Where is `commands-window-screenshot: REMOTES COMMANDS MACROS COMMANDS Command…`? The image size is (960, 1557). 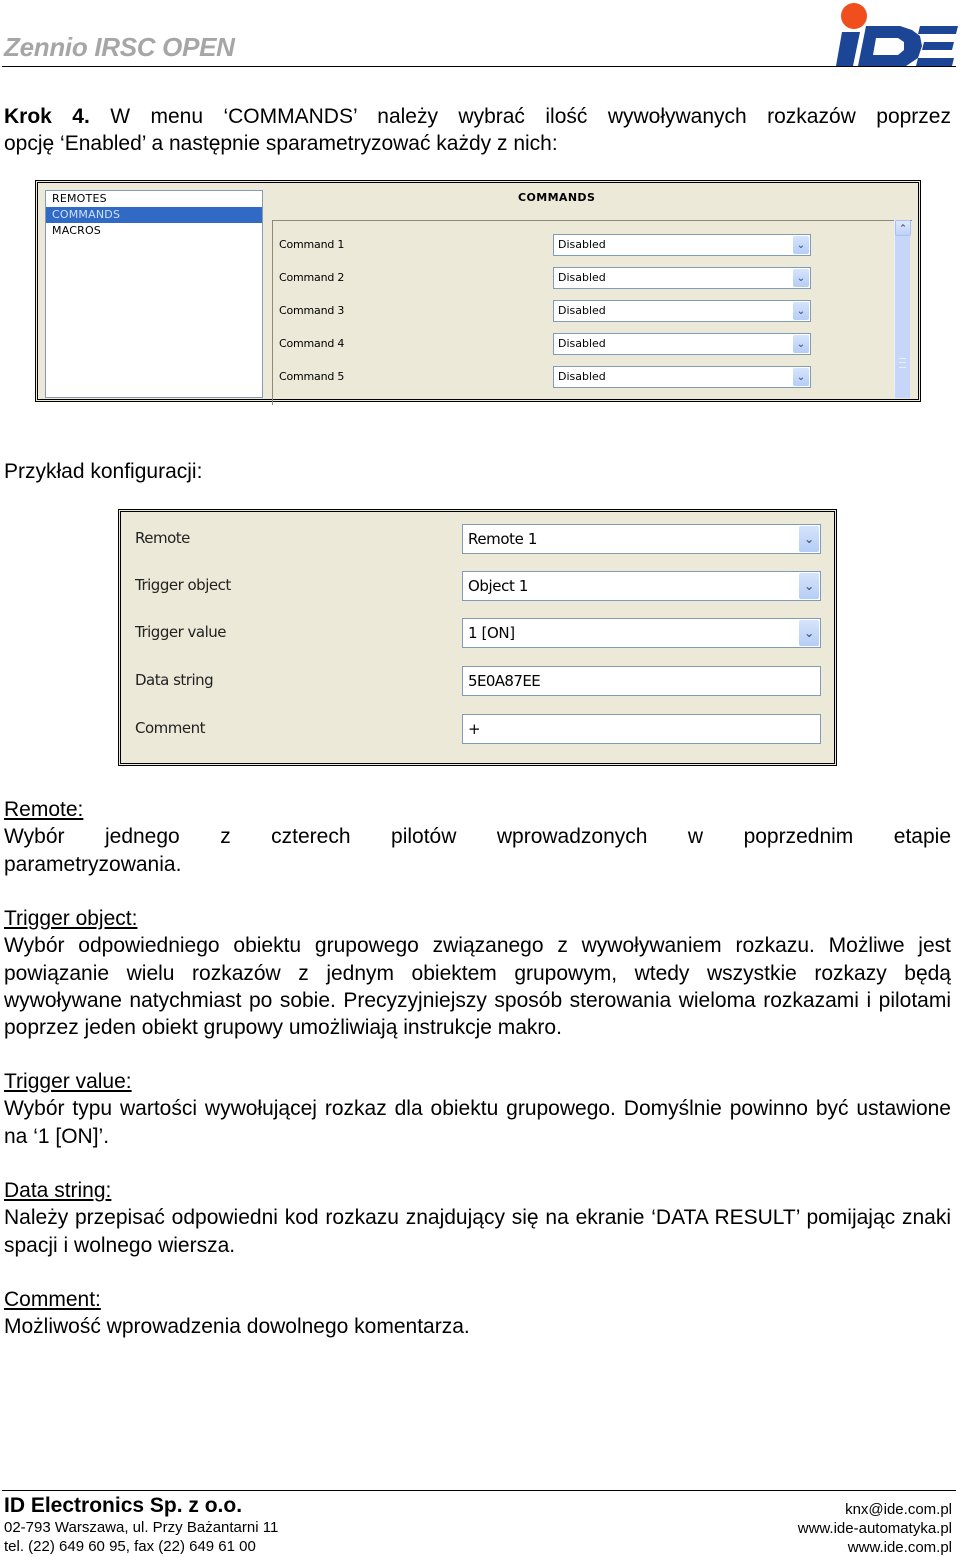 commands-window-screenshot: REMOTES COMMANDS MACROS COMMANDS Command… is located at coordinates (478, 292).